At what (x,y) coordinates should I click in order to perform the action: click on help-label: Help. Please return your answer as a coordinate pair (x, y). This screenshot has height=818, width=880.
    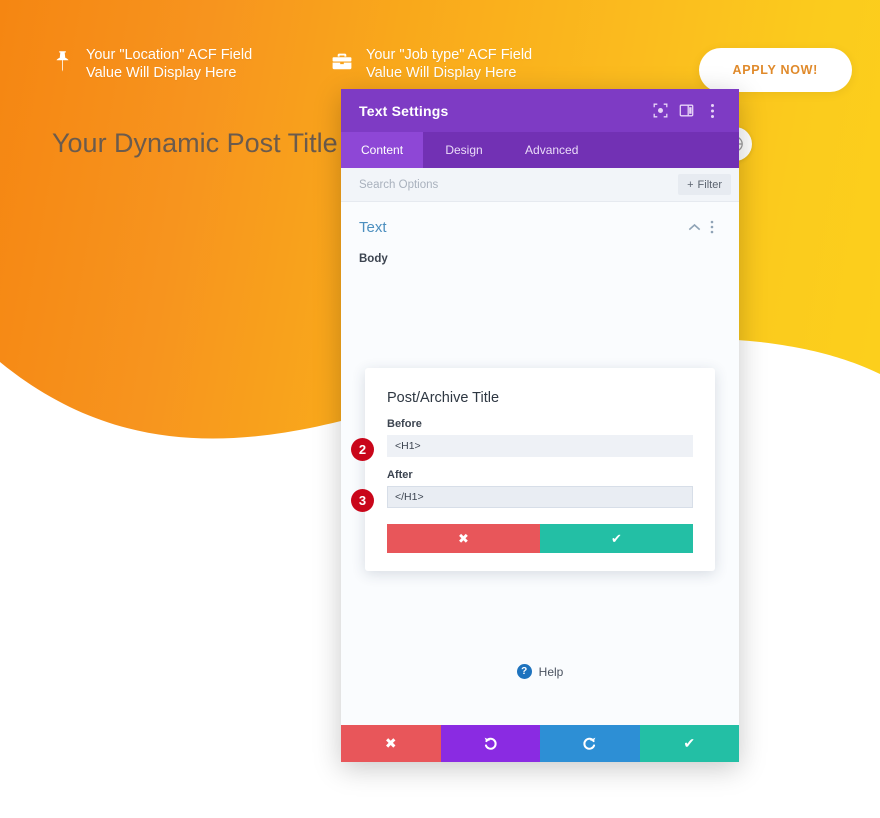
    Looking at the image, I should click on (551, 671).